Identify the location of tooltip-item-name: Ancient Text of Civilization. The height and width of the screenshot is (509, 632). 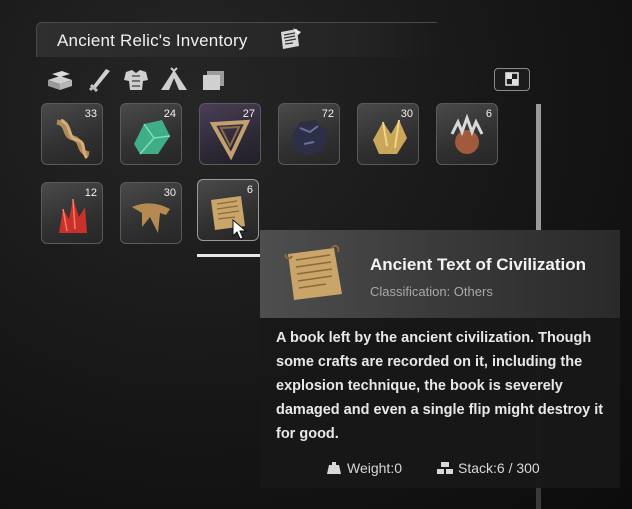
(478, 264).